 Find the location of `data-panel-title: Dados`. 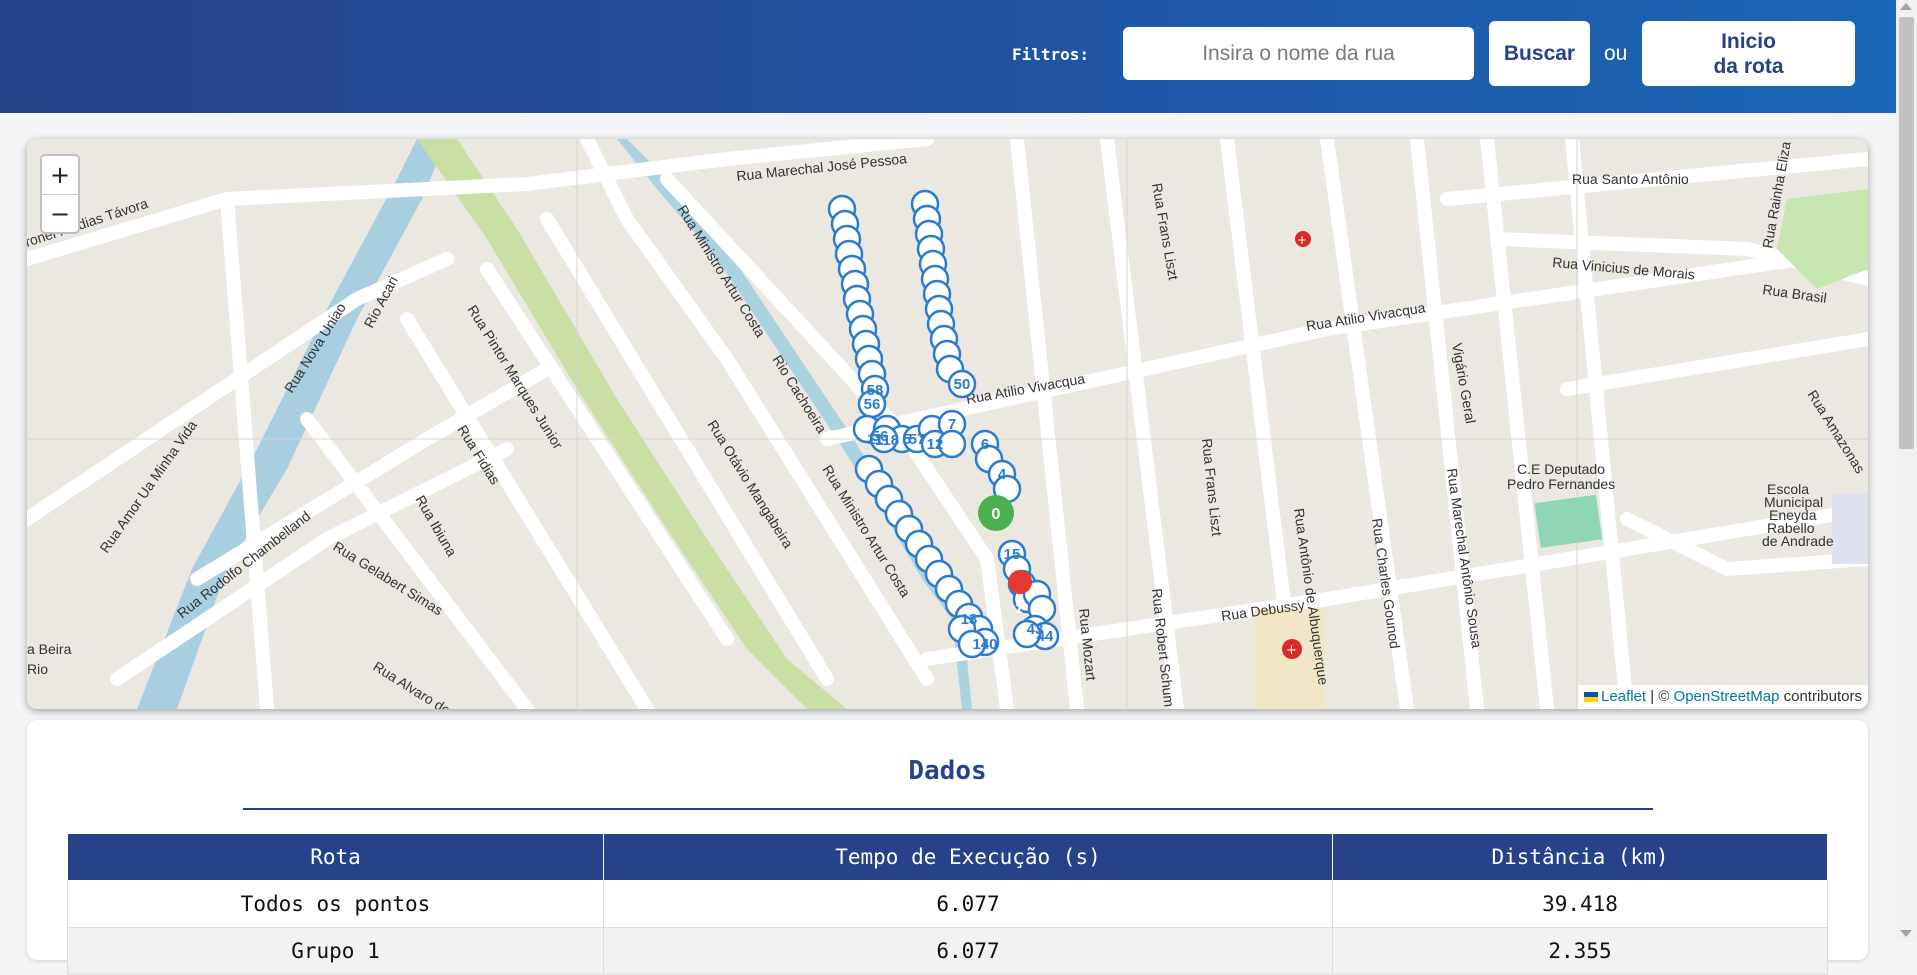

data-panel-title: Dados is located at coordinates (947, 771).